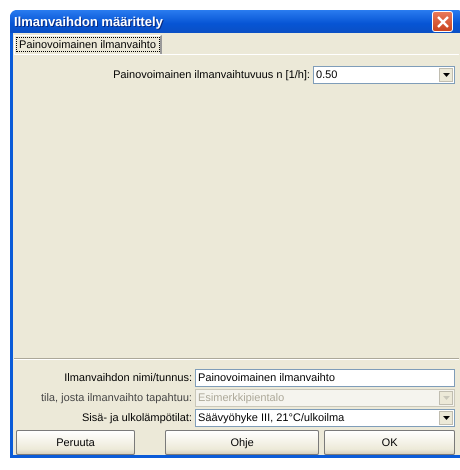 The width and height of the screenshot is (460, 470). What do you see at coordinates (325, 418) in the screenshot?
I see `dropdown: Säävyöhyke III, 21°C/ulkoilma` at bounding box center [325, 418].